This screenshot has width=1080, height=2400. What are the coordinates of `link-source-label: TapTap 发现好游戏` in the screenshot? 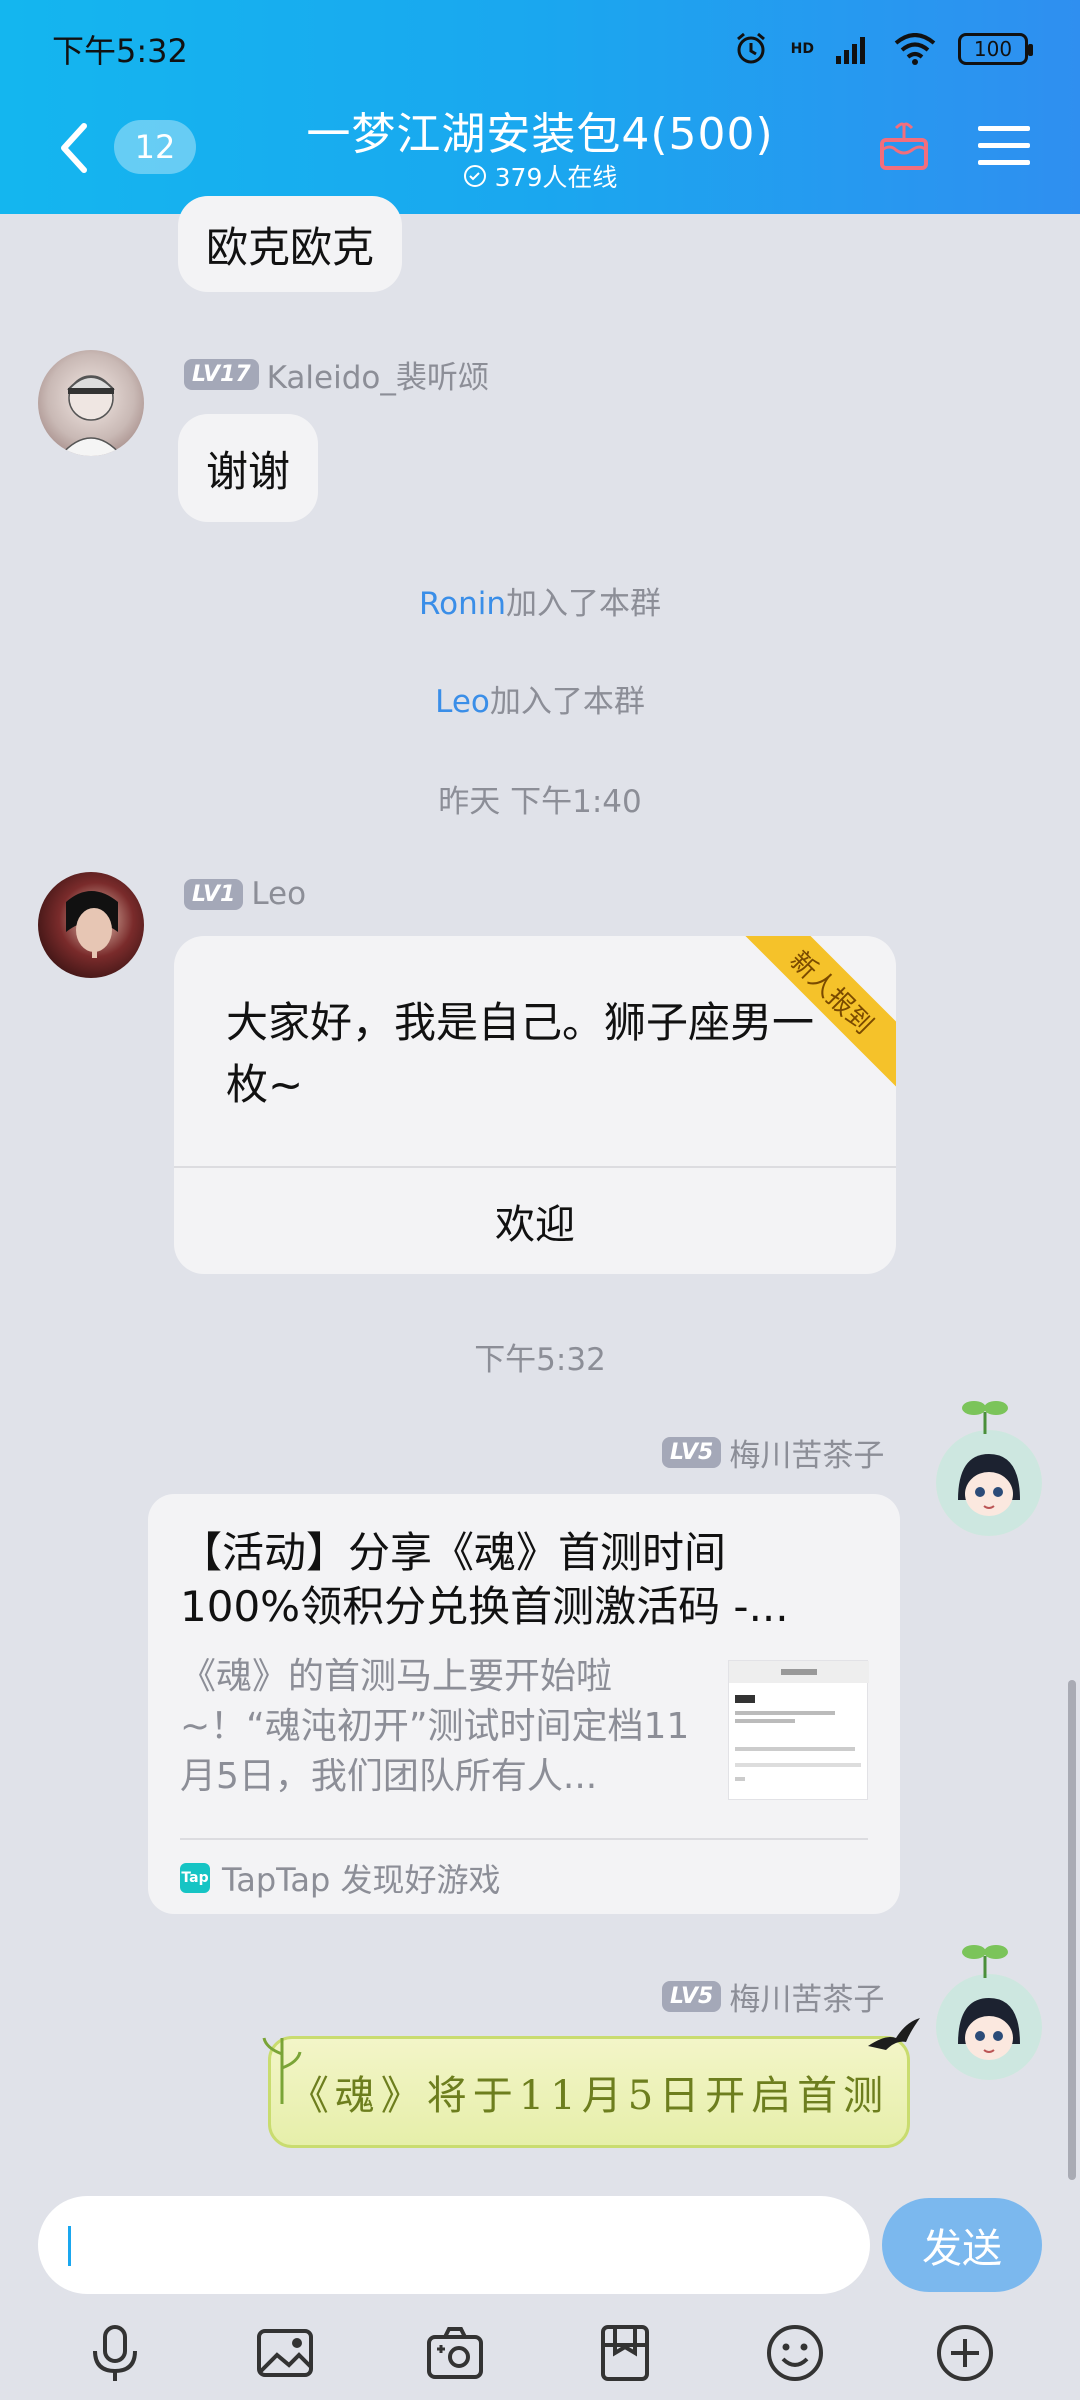 It's located at (361, 1880).